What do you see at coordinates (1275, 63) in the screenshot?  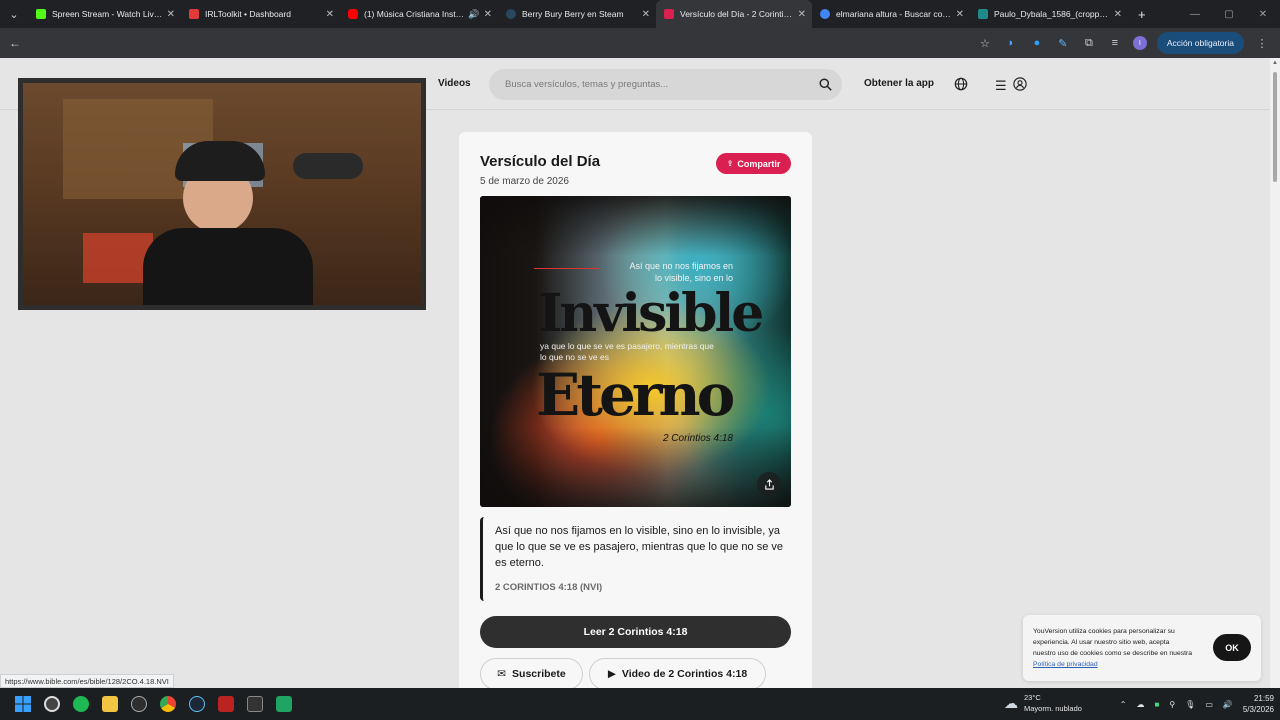 I see `scroll-up-arrow-icon: ▲` at bounding box center [1275, 63].